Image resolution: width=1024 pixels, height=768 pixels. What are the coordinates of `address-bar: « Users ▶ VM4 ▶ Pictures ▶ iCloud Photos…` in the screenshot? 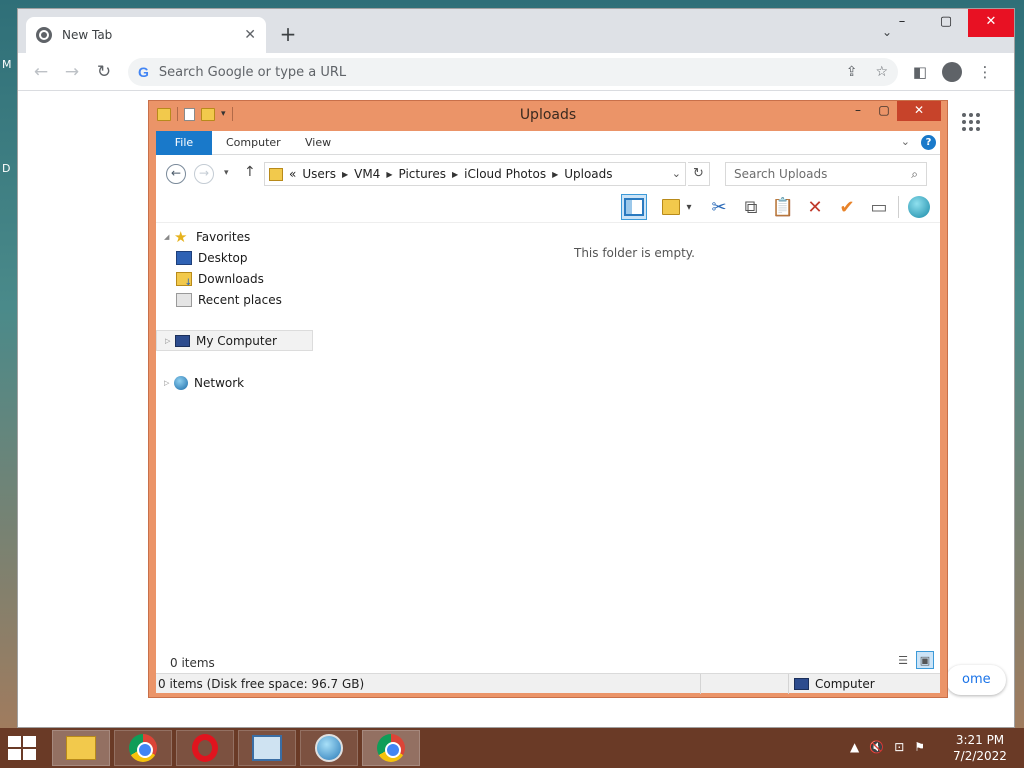 It's located at (475, 174).